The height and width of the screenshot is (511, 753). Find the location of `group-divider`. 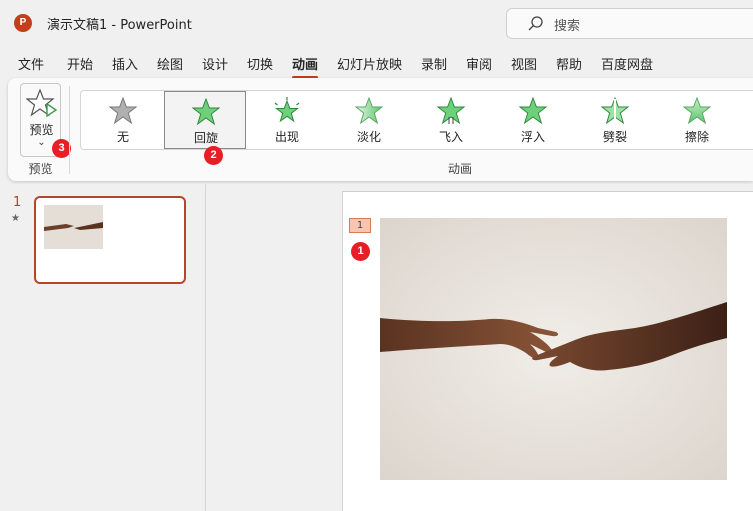

group-divider is located at coordinates (69, 130).